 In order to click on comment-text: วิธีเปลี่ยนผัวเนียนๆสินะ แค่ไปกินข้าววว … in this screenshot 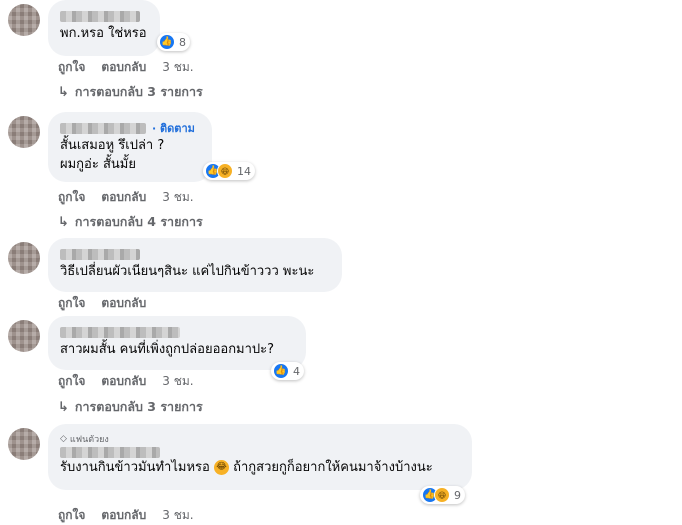, I will do `click(187, 271)`.